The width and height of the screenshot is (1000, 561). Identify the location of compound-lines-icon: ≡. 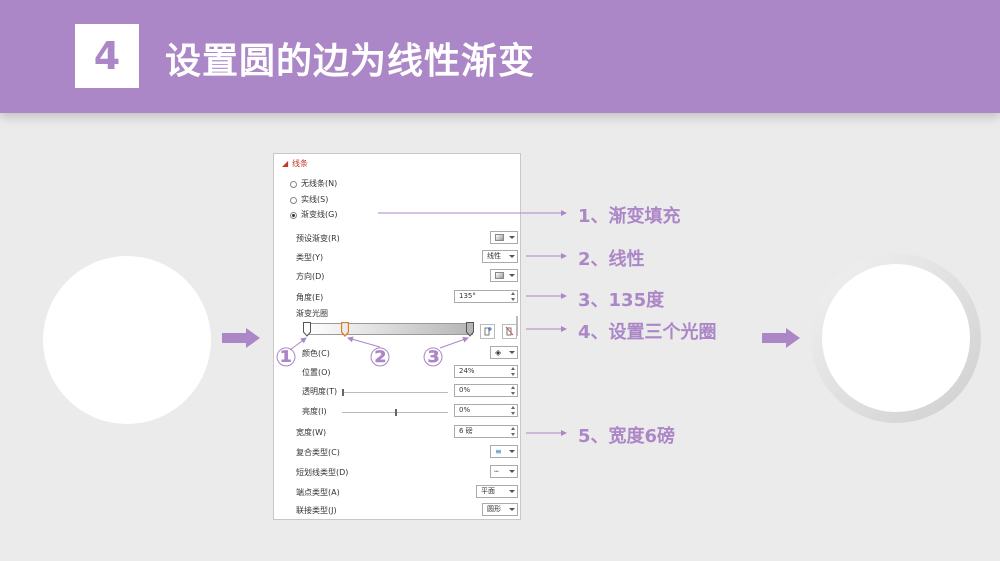
(498, 451).